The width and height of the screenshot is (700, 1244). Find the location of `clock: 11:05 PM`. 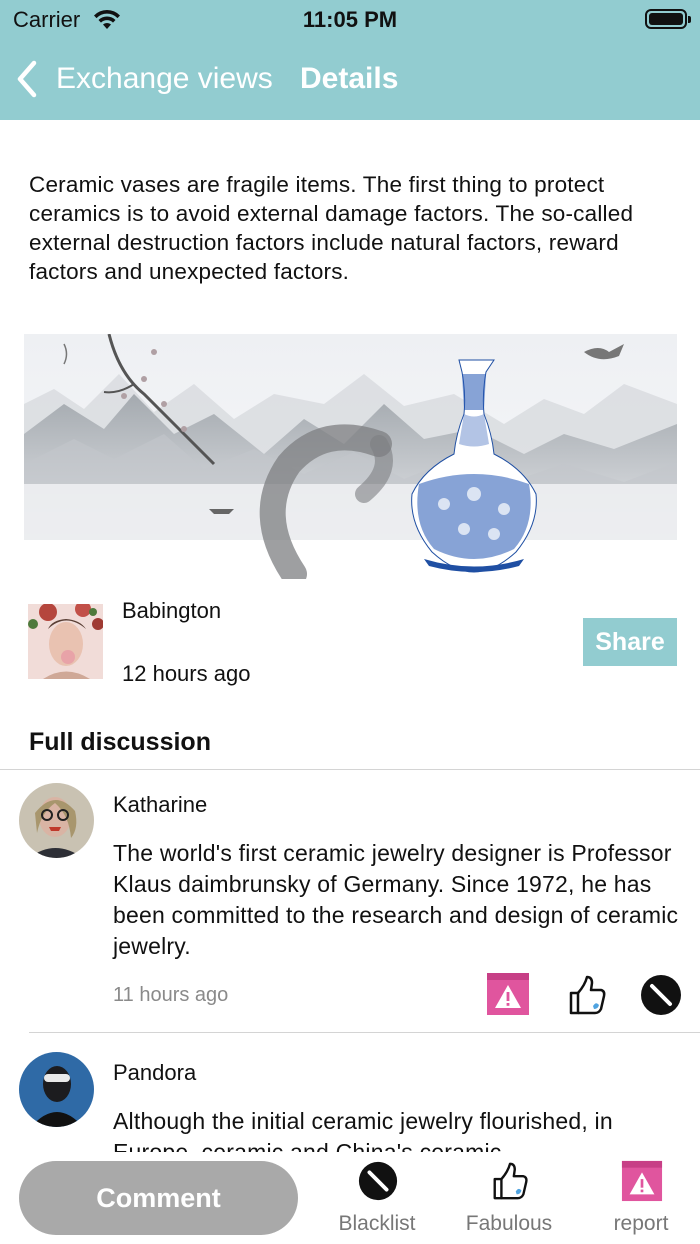

clock: 11:05 PM is located at coordinates (350, 19).